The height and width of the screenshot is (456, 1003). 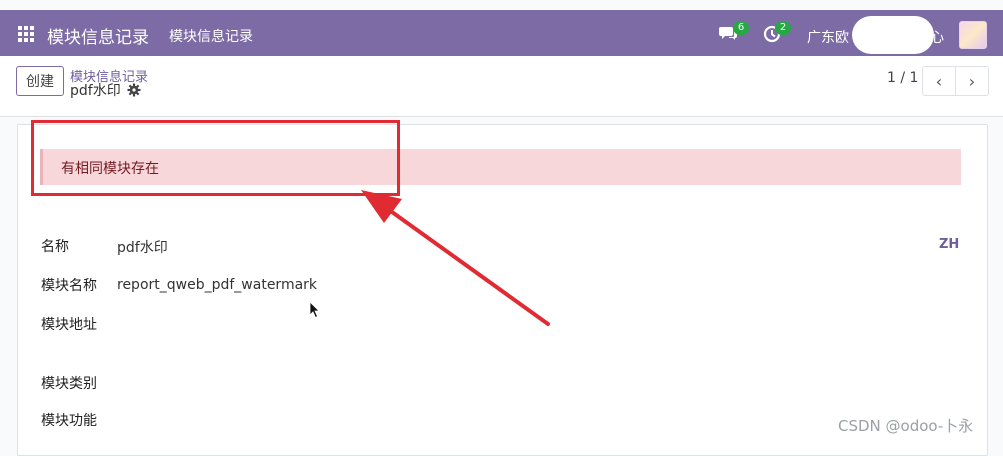 I want to click on company-name-end: 心, so click(x=937, y=37).